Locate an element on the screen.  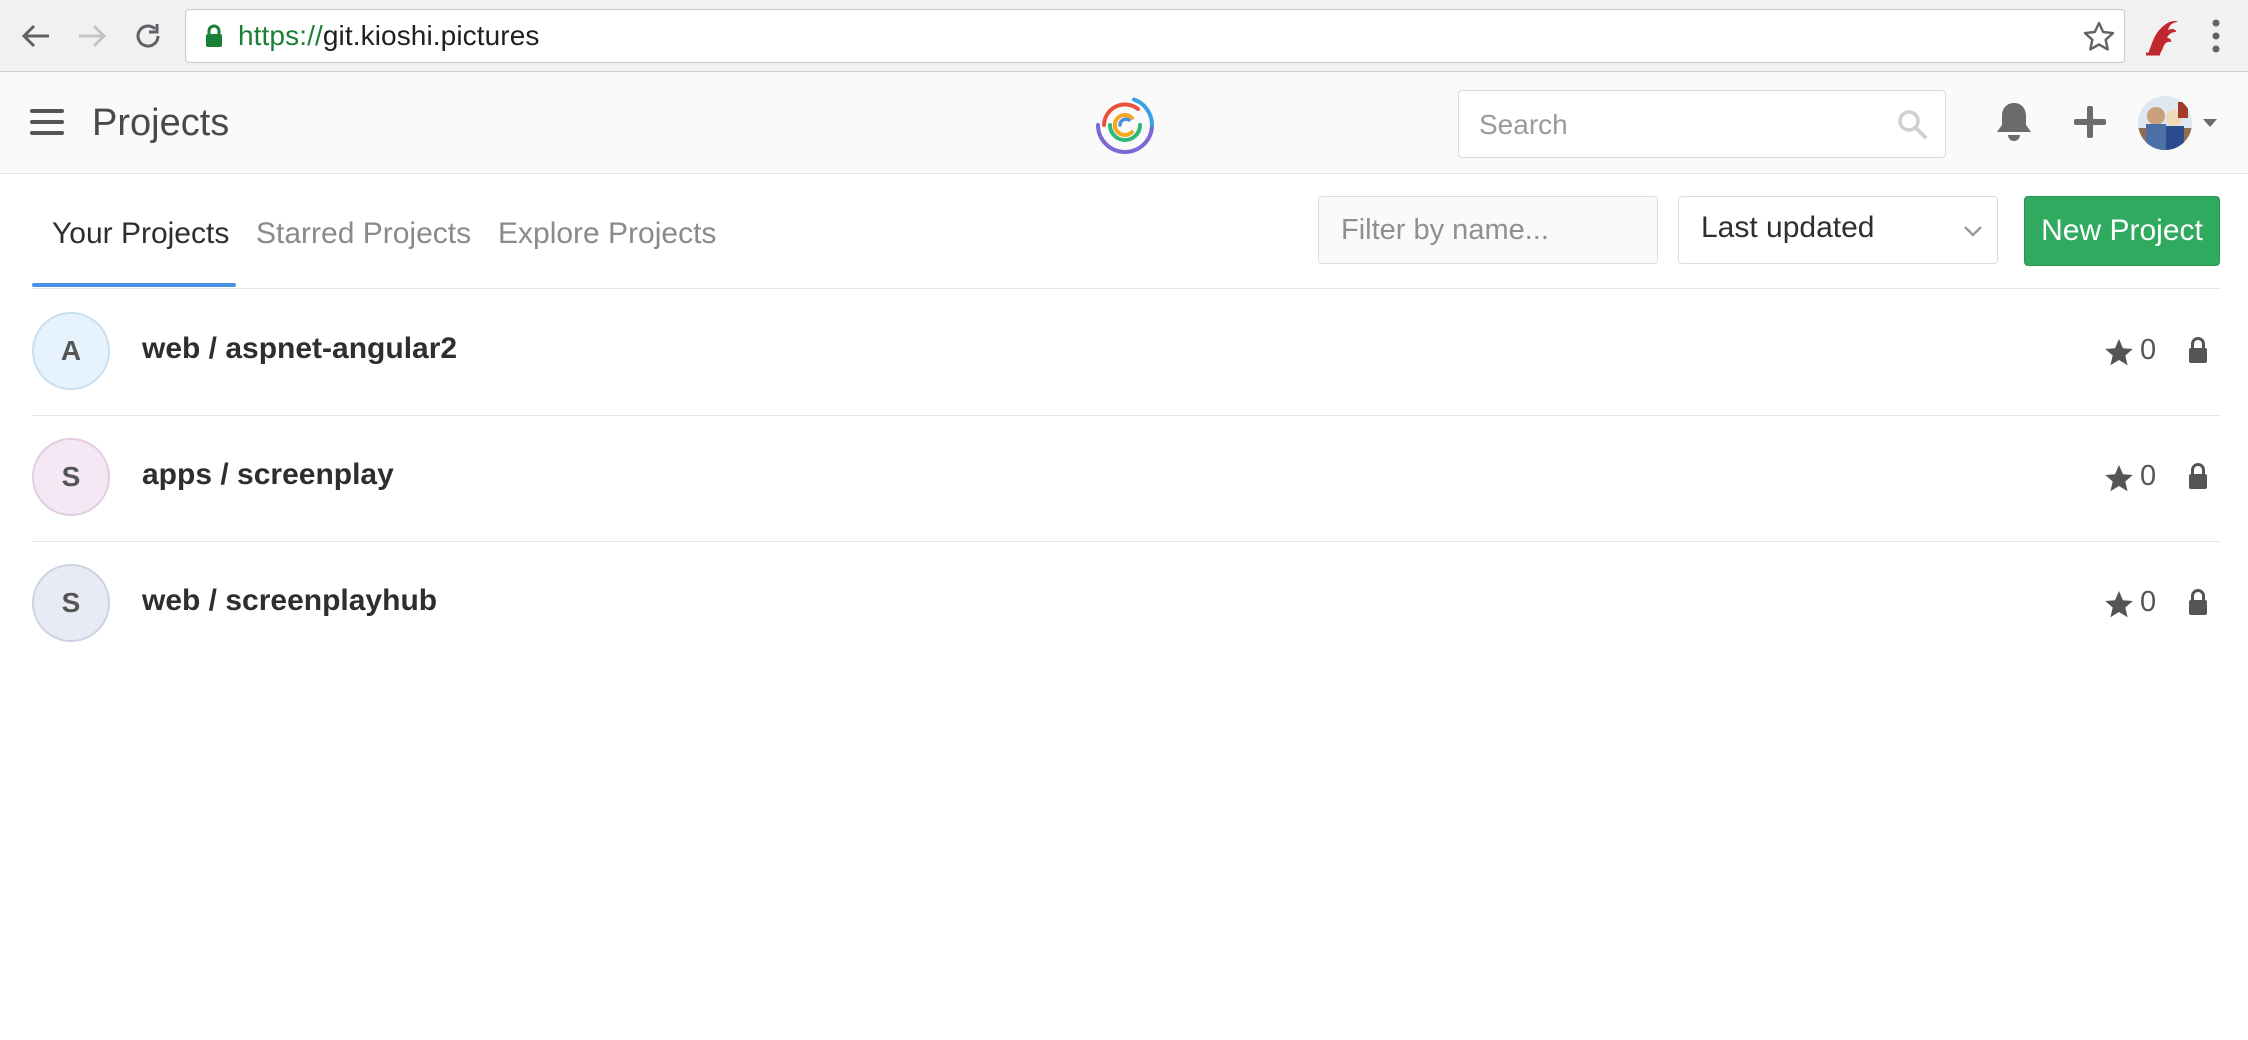
bookmark-star-icon is located at coordinates (2099, 37).